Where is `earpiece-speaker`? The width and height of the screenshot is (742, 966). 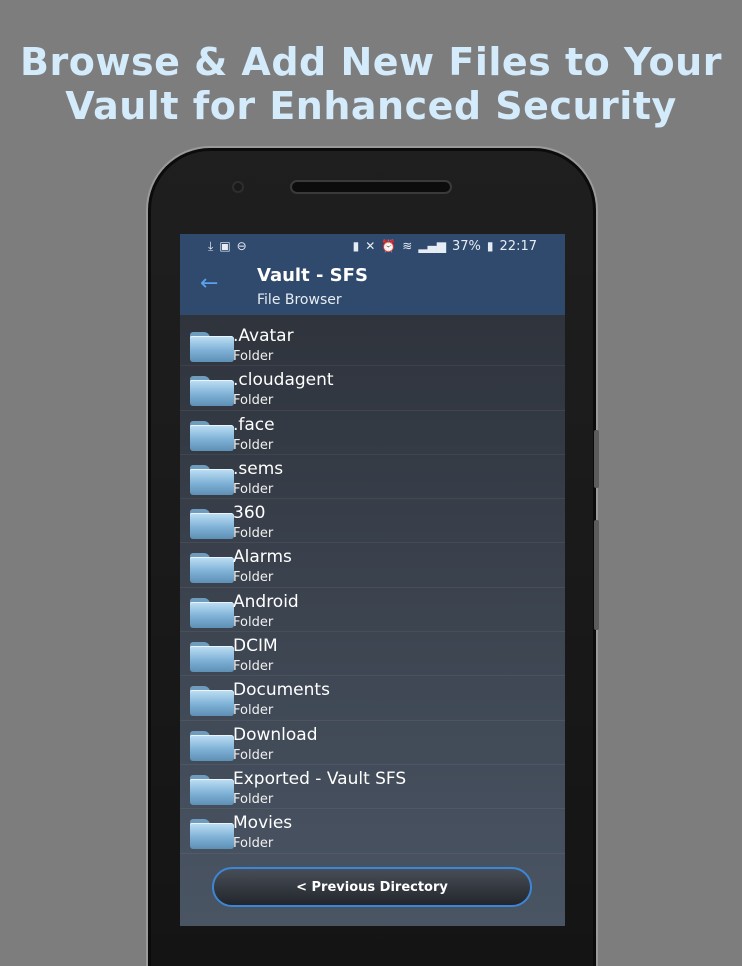 earpiece-speaker is located at coordinates (371, 187).